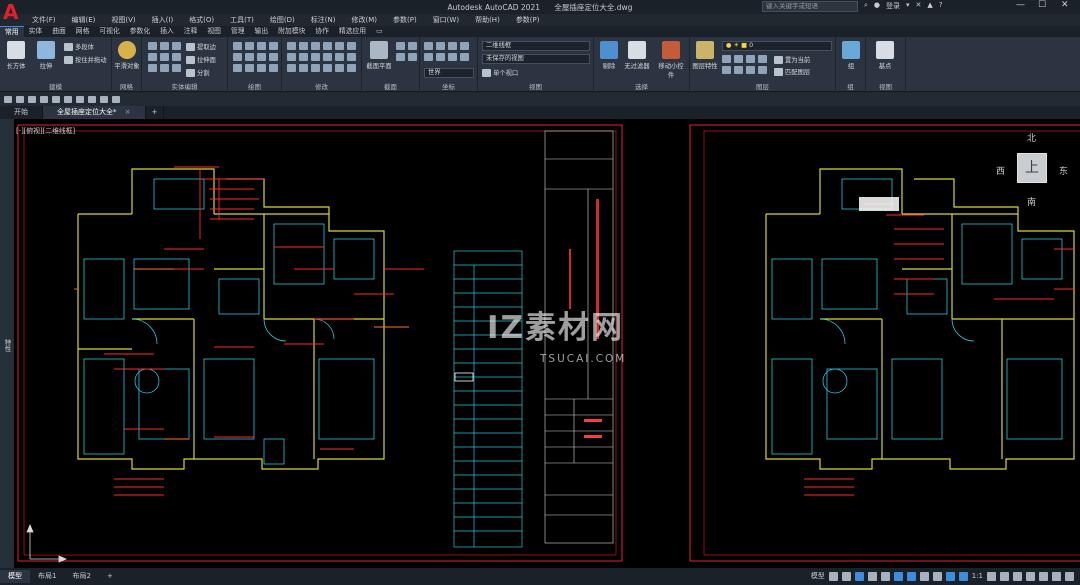 The height and width of the screenshot is (585, 1080). What do you see at coordinates (893, 6) in the screenshot?
I see `sign-in-link: 登录` at bounding box center [893, 6].